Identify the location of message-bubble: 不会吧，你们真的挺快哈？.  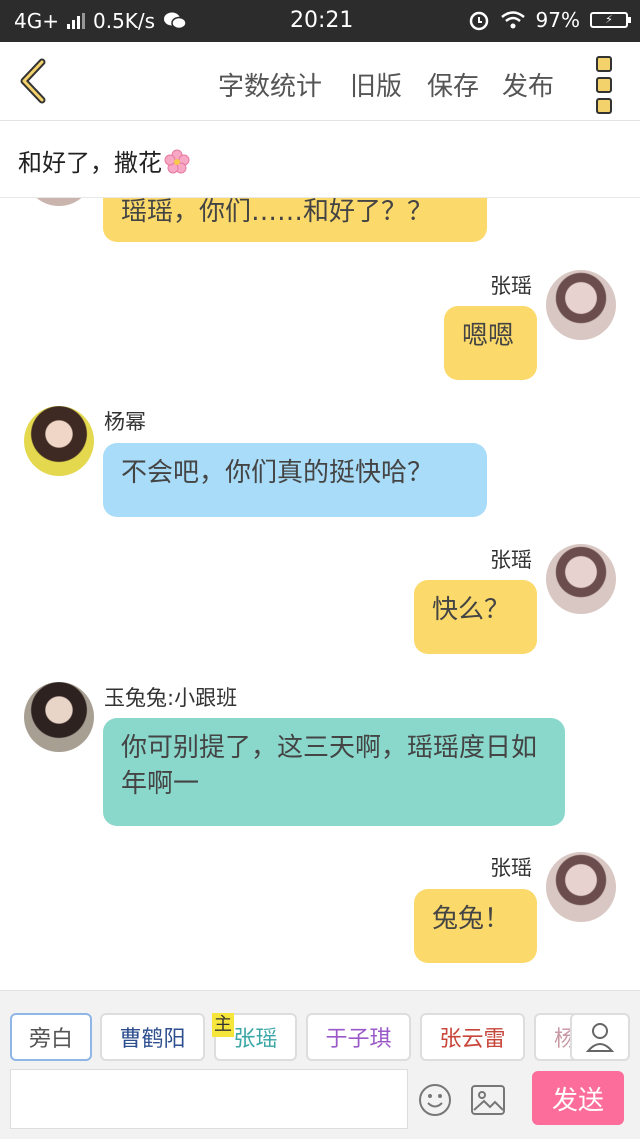
(295, 480).